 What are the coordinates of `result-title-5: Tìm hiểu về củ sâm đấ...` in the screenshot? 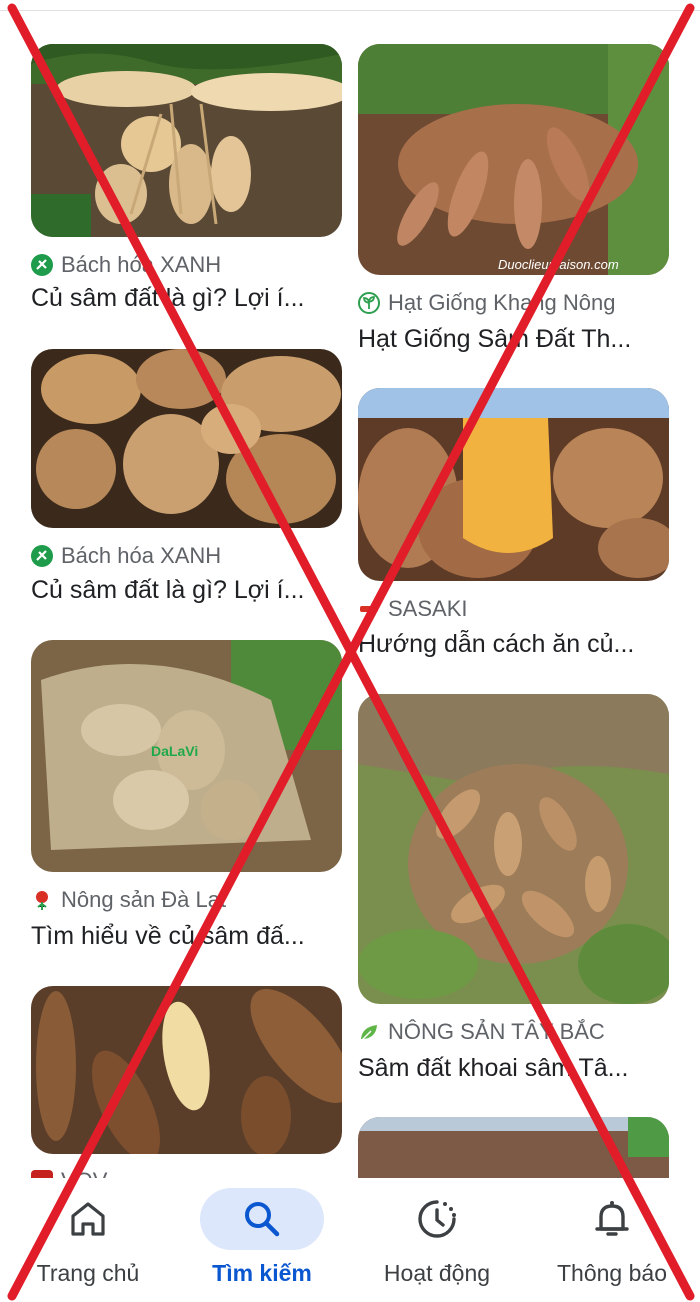 It's located at (186, 936).